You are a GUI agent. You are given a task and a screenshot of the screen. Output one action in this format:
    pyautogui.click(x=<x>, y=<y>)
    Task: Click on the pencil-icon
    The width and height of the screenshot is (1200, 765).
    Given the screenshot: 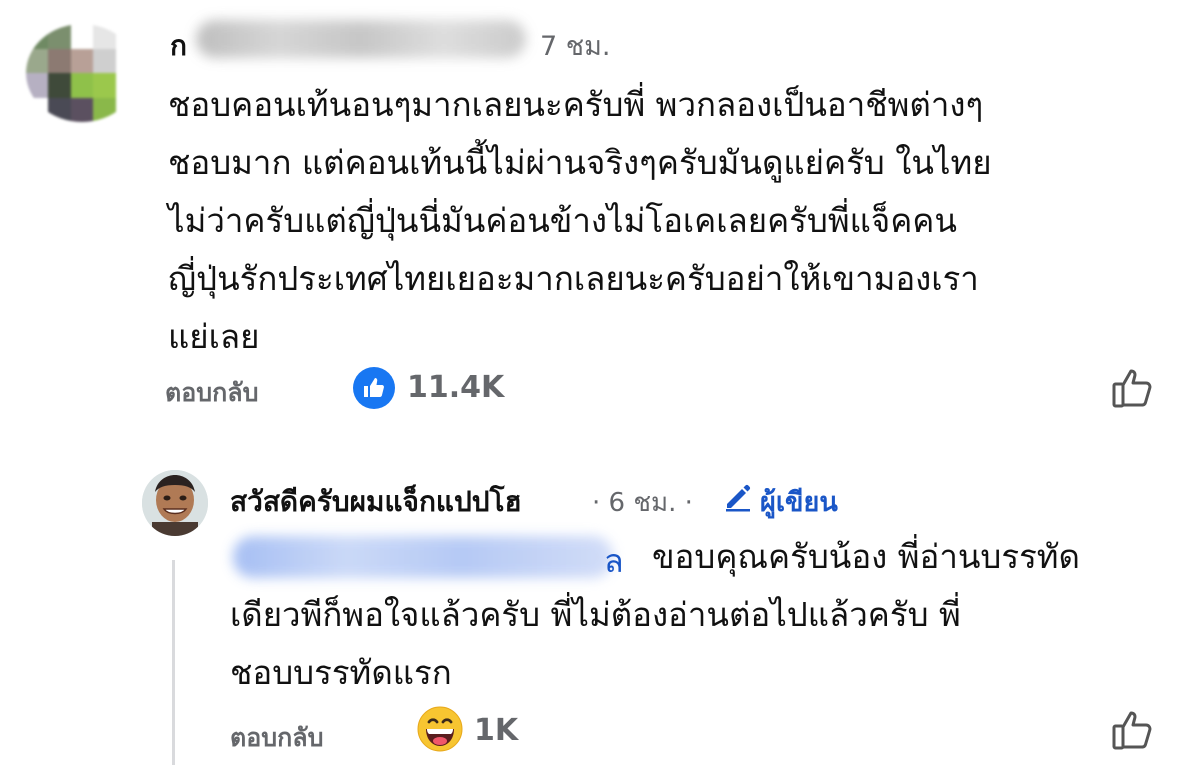 What is the action you would take?
    pyautogui.click(x=738, y=497)
    